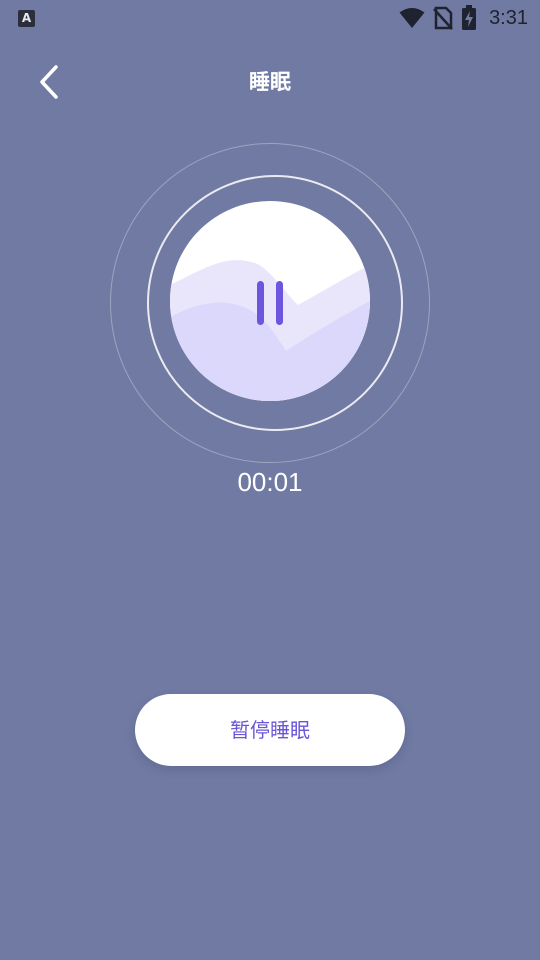 The image size is (540, 960). Describe the element at coordinates (508, 18) in the screenshot. I see `status-time: 3:31` at that location.